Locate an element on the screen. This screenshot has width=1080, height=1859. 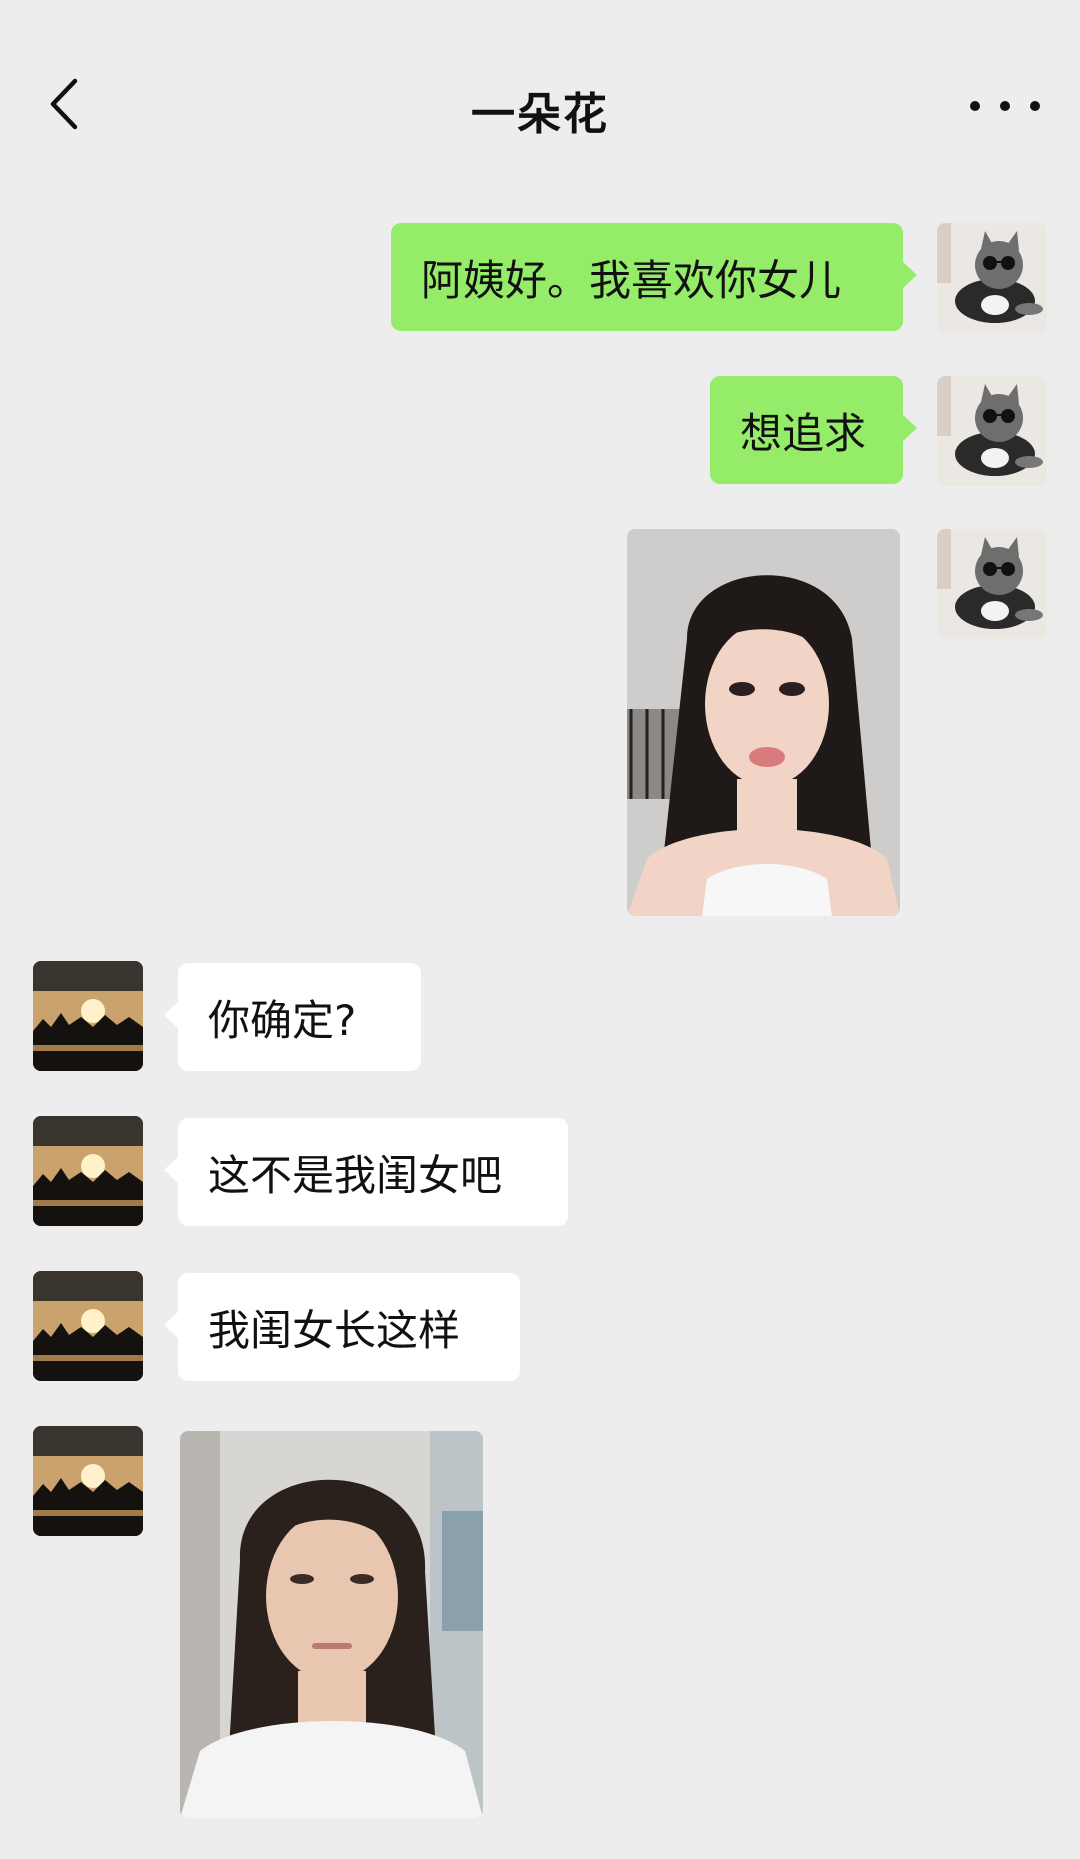
message-text: 我闺女长这样 is located at coordinates (334, 1330).